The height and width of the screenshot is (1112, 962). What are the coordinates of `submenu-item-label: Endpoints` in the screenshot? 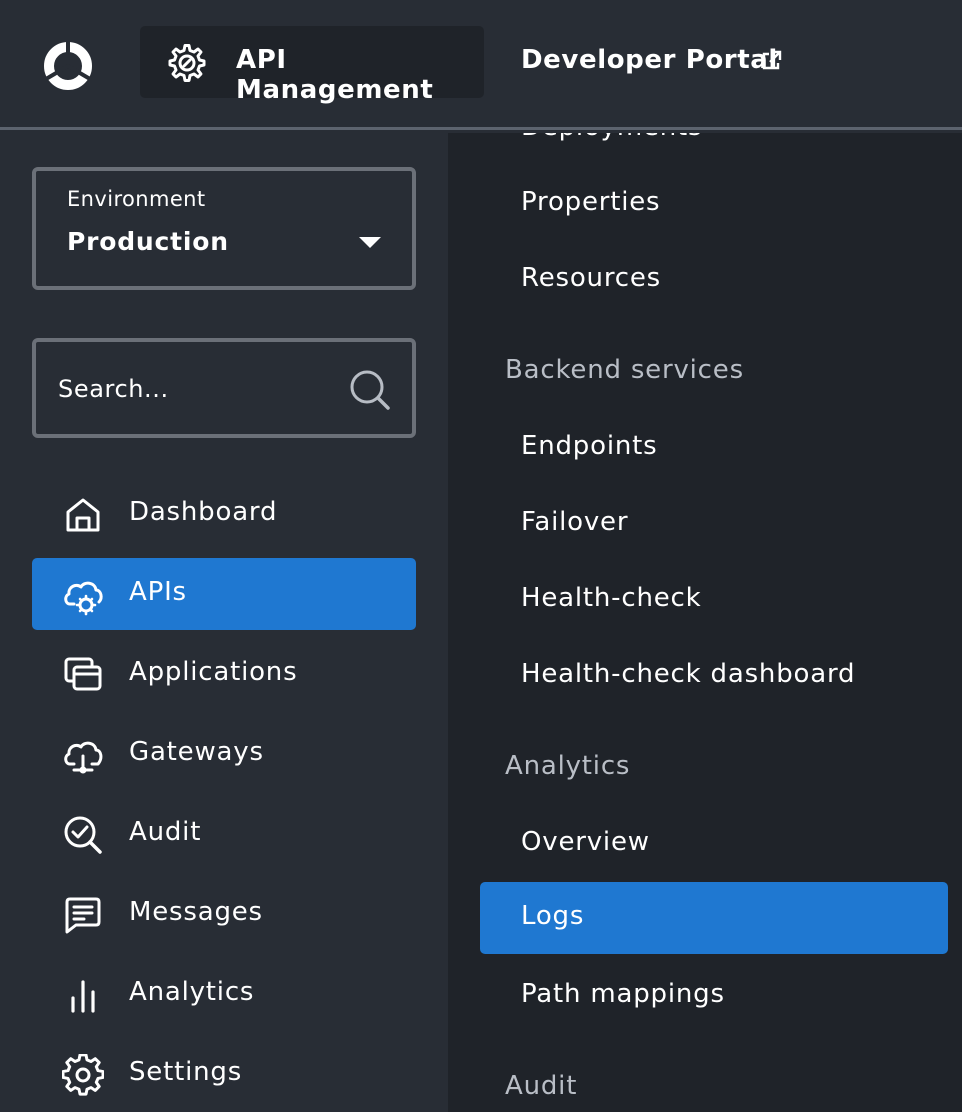 It's located at (589, 446).